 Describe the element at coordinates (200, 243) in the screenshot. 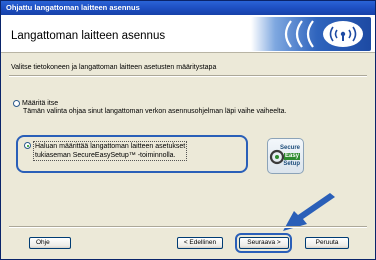

I see `back-button: < Edellinen` at that location.